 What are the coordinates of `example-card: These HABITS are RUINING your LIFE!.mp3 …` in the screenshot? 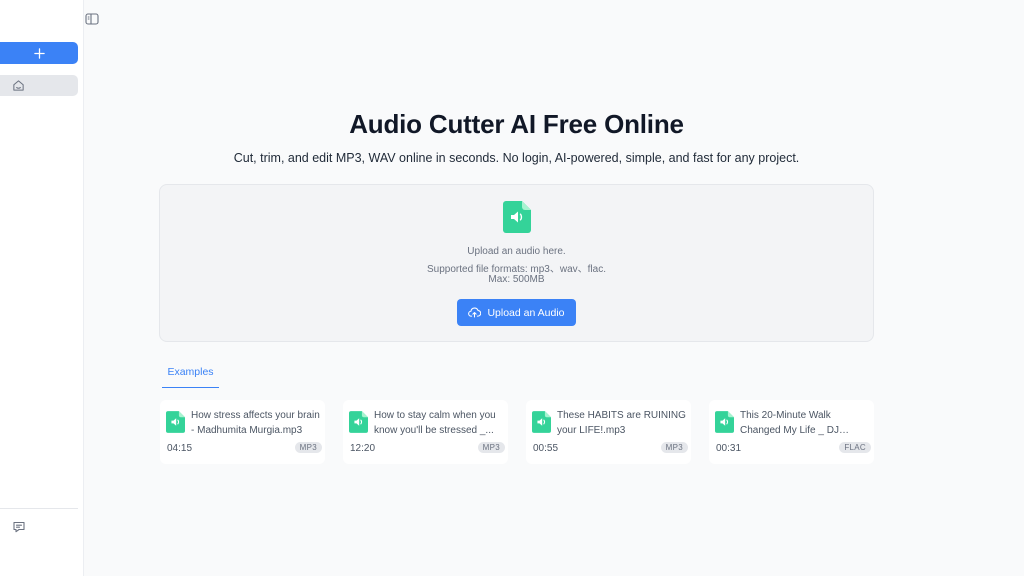 It's located at (608, 432).